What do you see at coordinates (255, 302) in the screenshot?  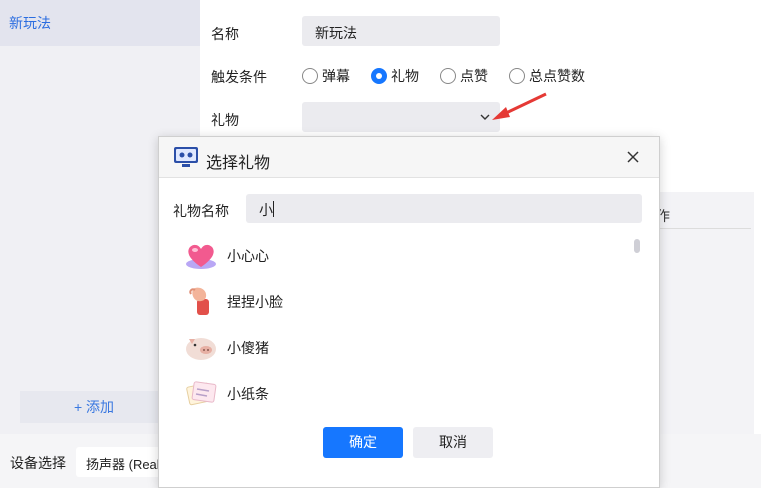 I see `gift-name: 捏捏小脸` at bounding box center [255, 302].